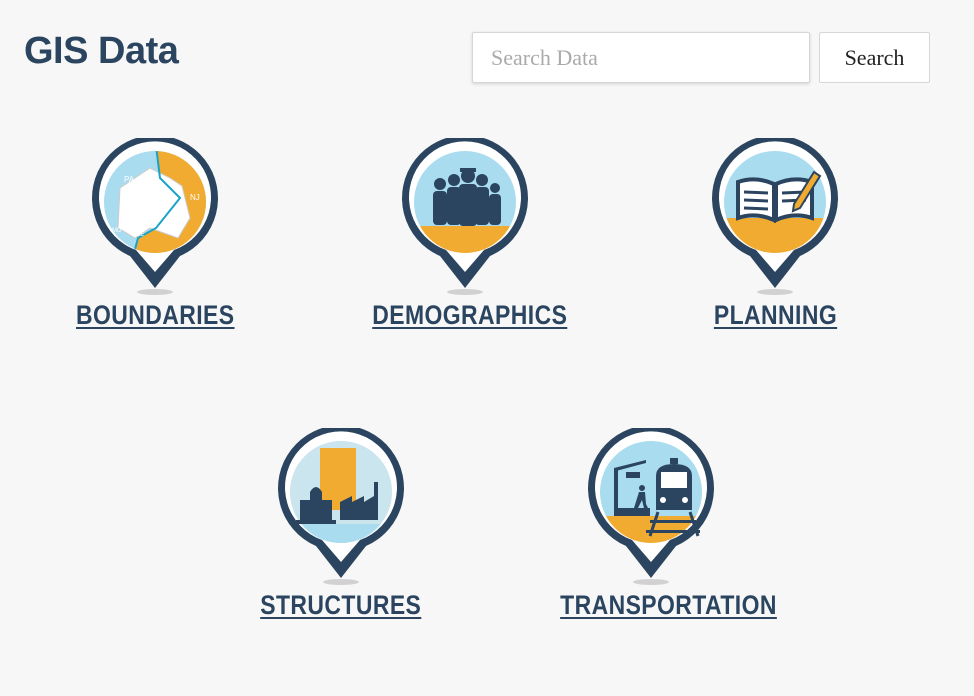 The width and height of the screenshot is (974, 696). Describe the element at coordinates (117, 231) in the screenshot. I see `map-label: MD` at that location.